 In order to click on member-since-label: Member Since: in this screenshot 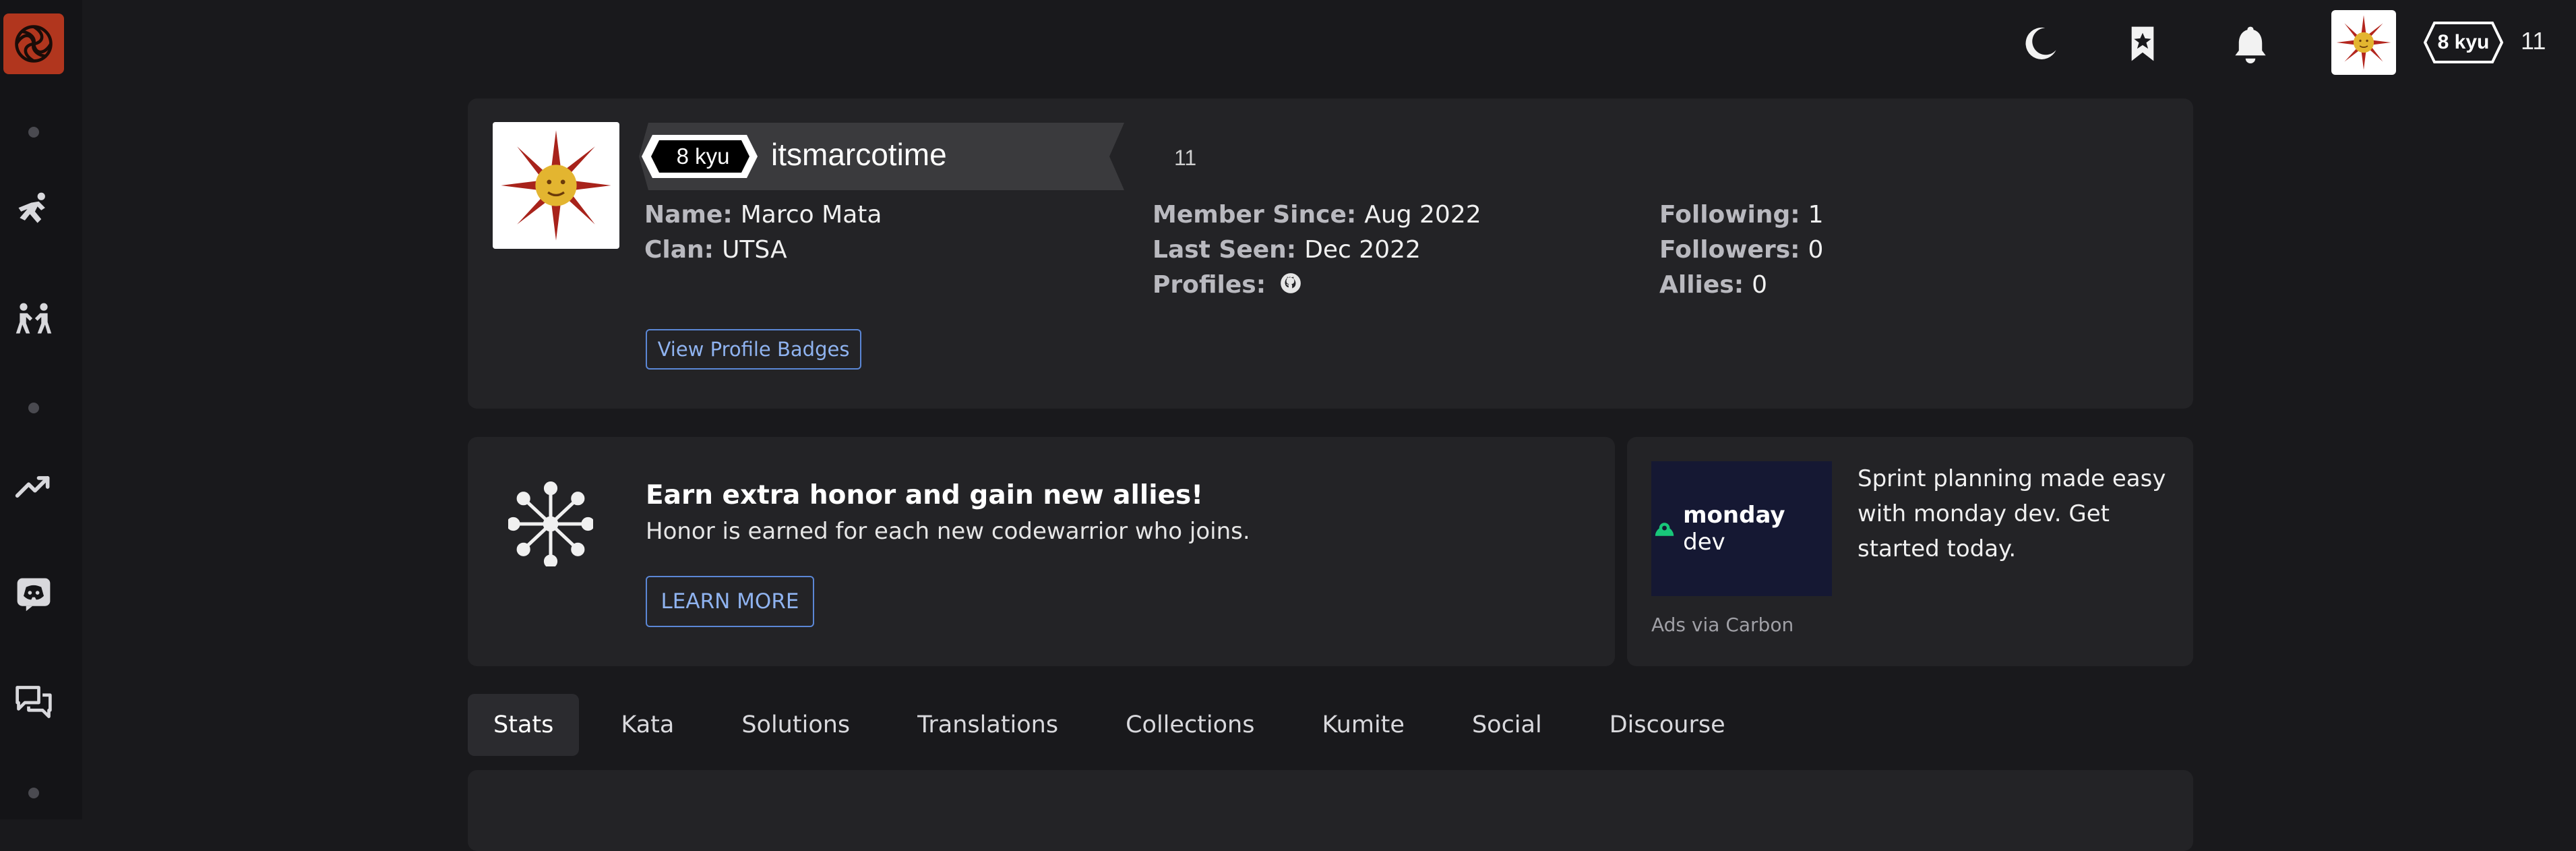, I will do `click(1255, 215)`.